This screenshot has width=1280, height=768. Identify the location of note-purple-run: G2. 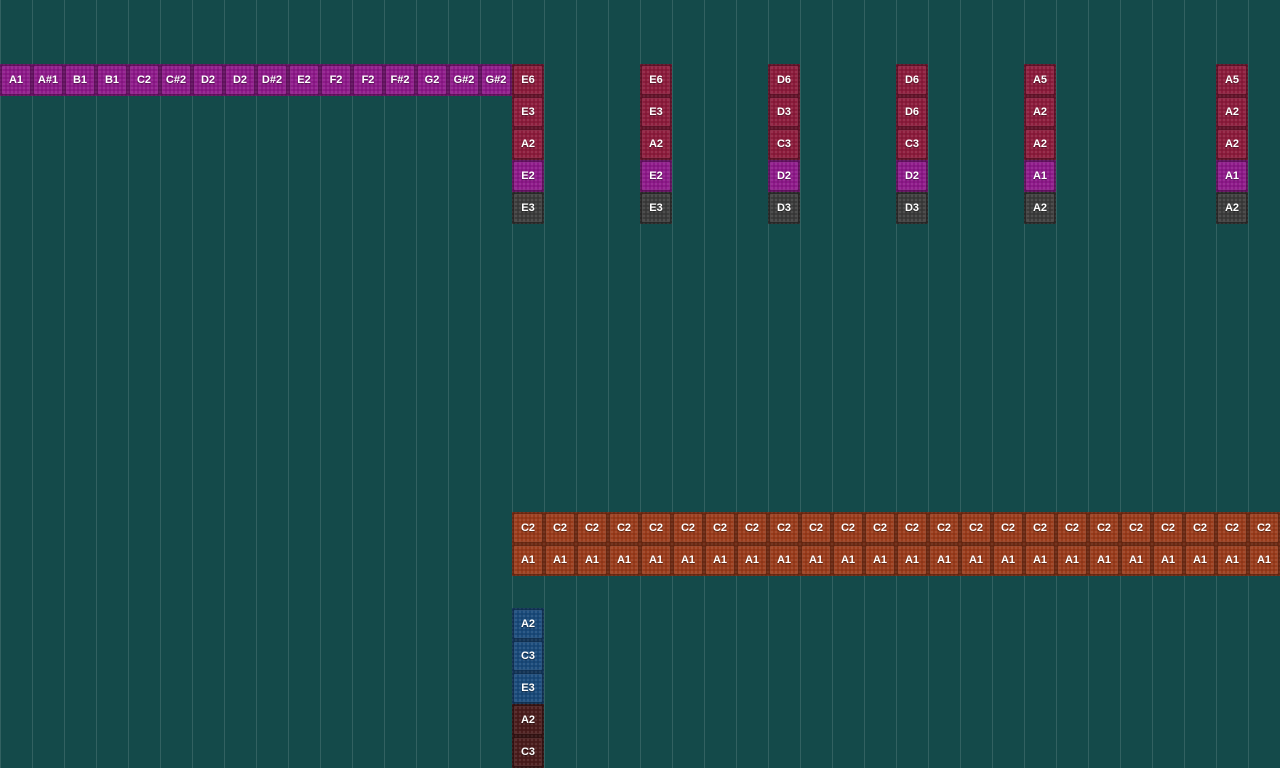
(432, 80).